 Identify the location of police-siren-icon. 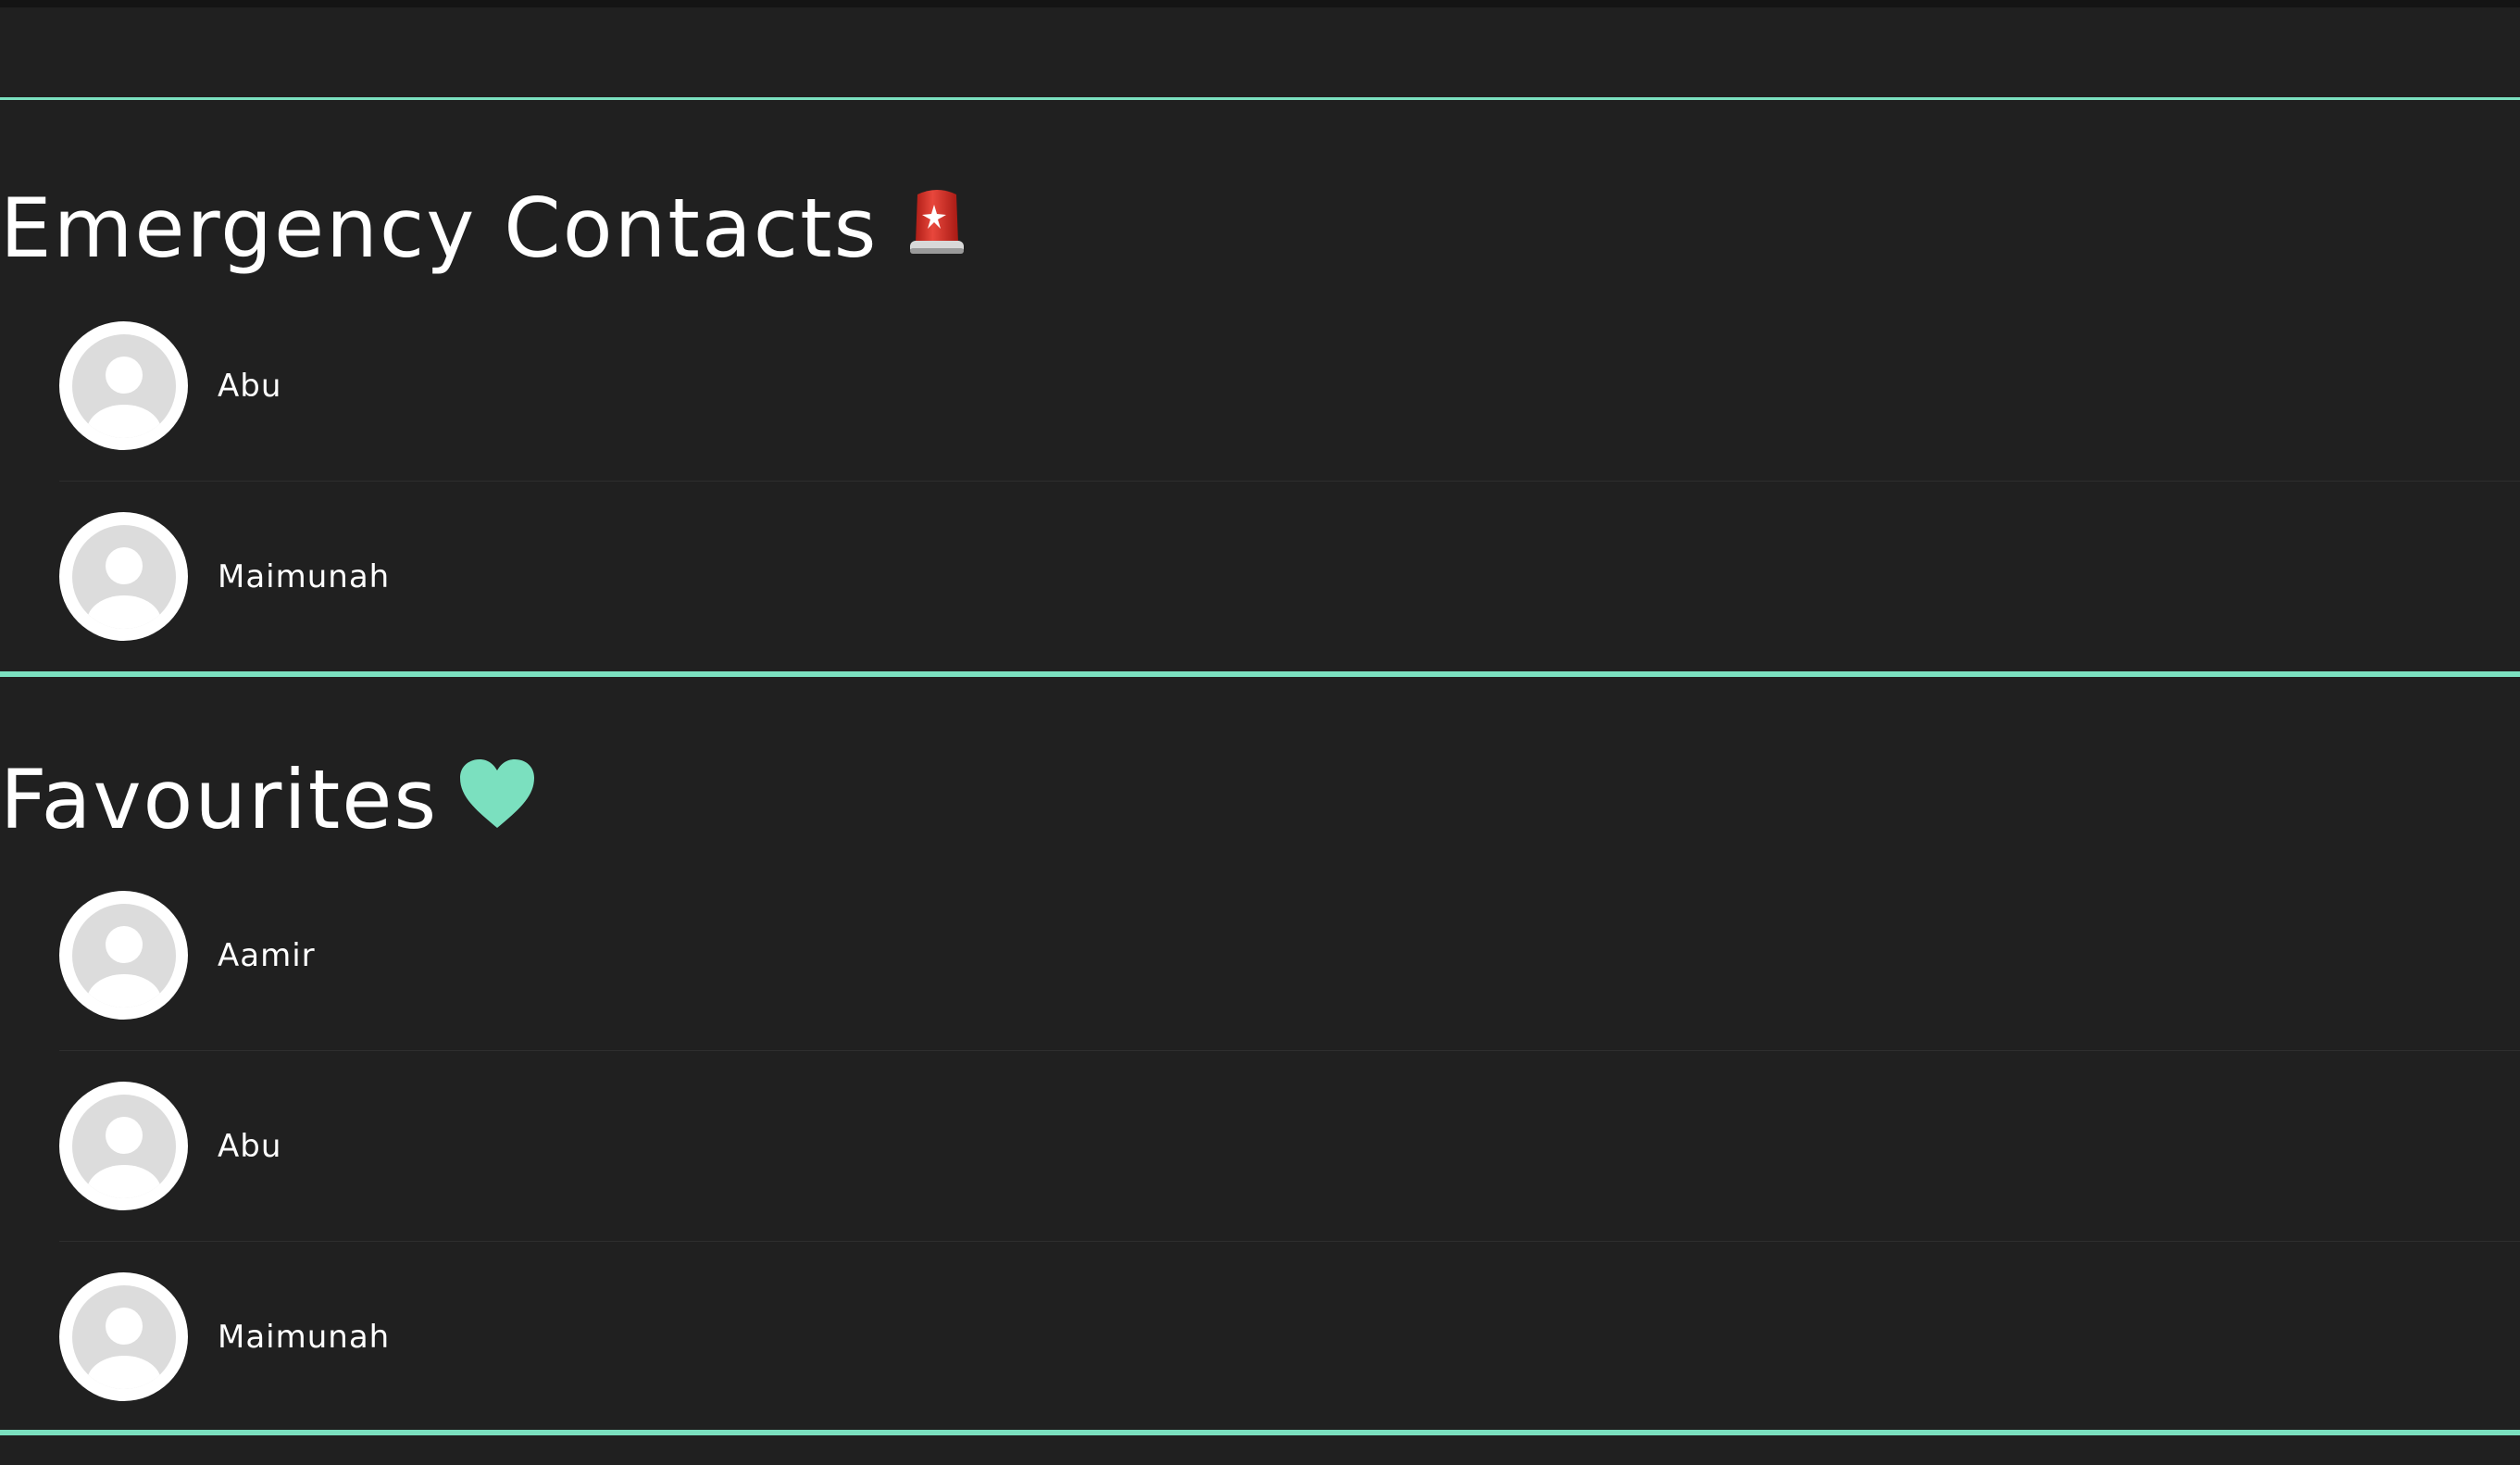
(936, 228).